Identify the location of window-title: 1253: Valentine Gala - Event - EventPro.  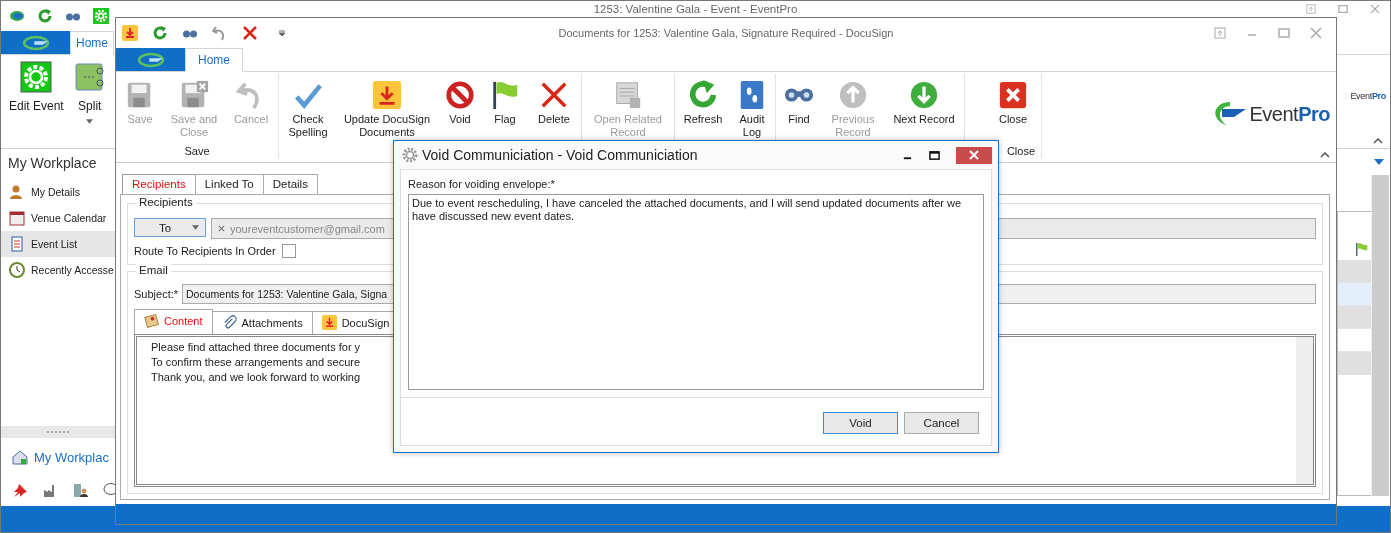
(695, 9).